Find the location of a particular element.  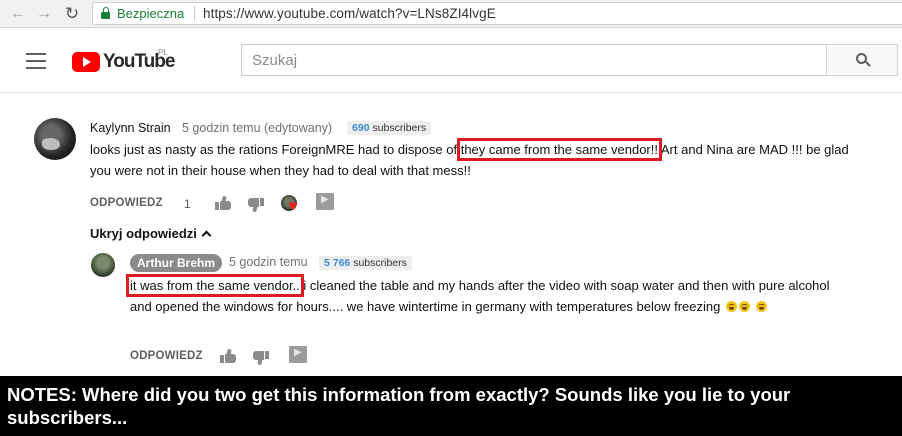

youtube-logo: YouTube PL is located at coordinates (123, 61).